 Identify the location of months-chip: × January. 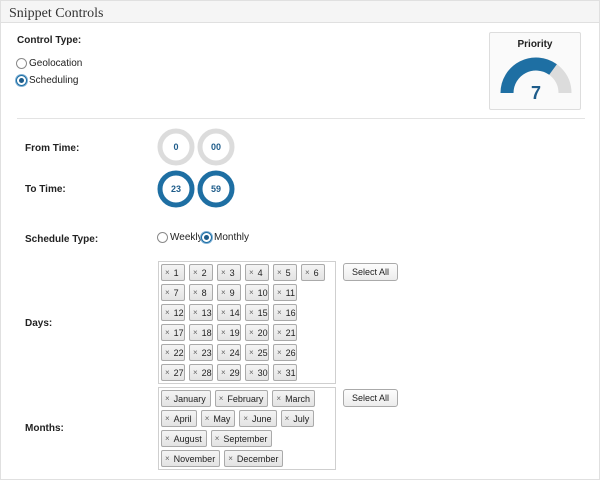
(186, 398).